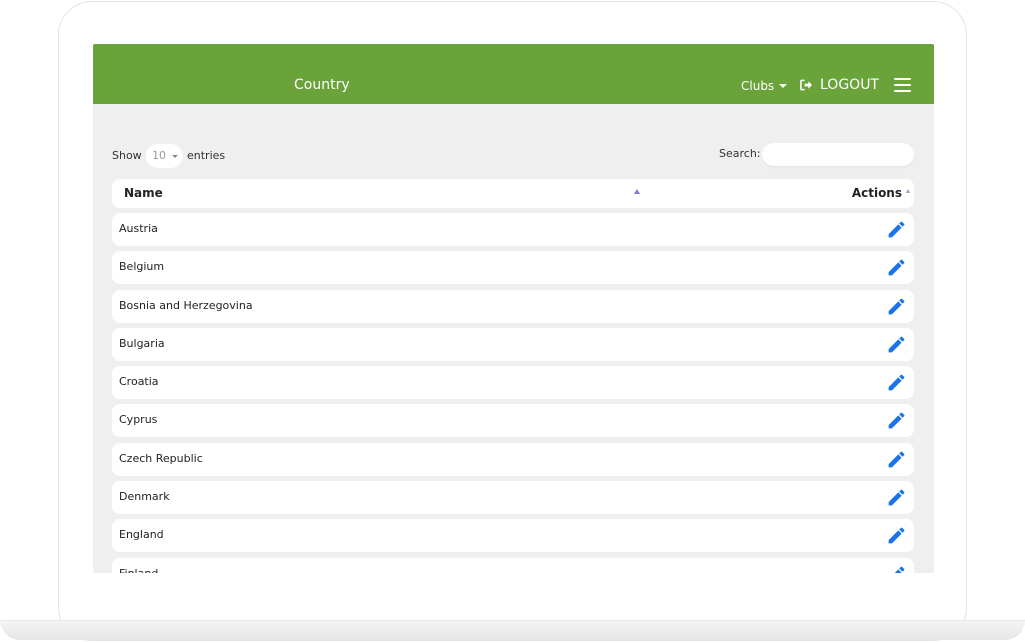 This screenshot has width=1025, height=642. Describe the element at coordinates (513, 498) in the screenshot. I see `table-row: Denmark` at that location.